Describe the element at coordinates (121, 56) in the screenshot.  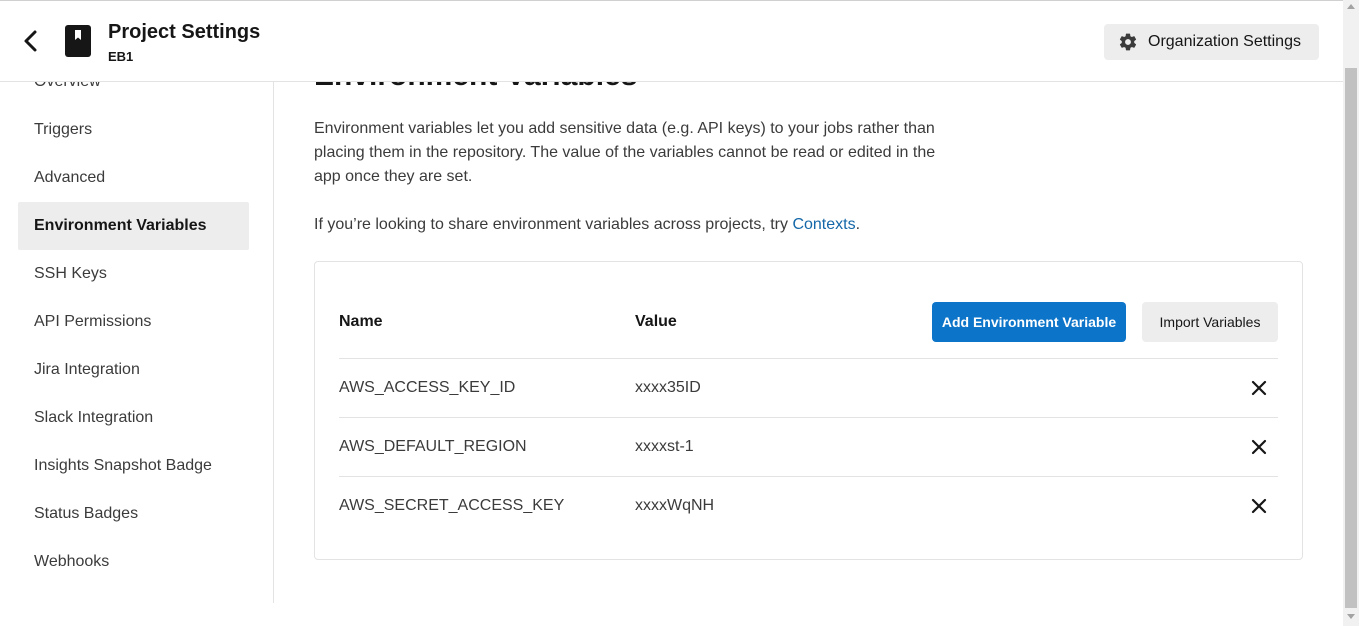
I see `project-name: EB1` at that location.